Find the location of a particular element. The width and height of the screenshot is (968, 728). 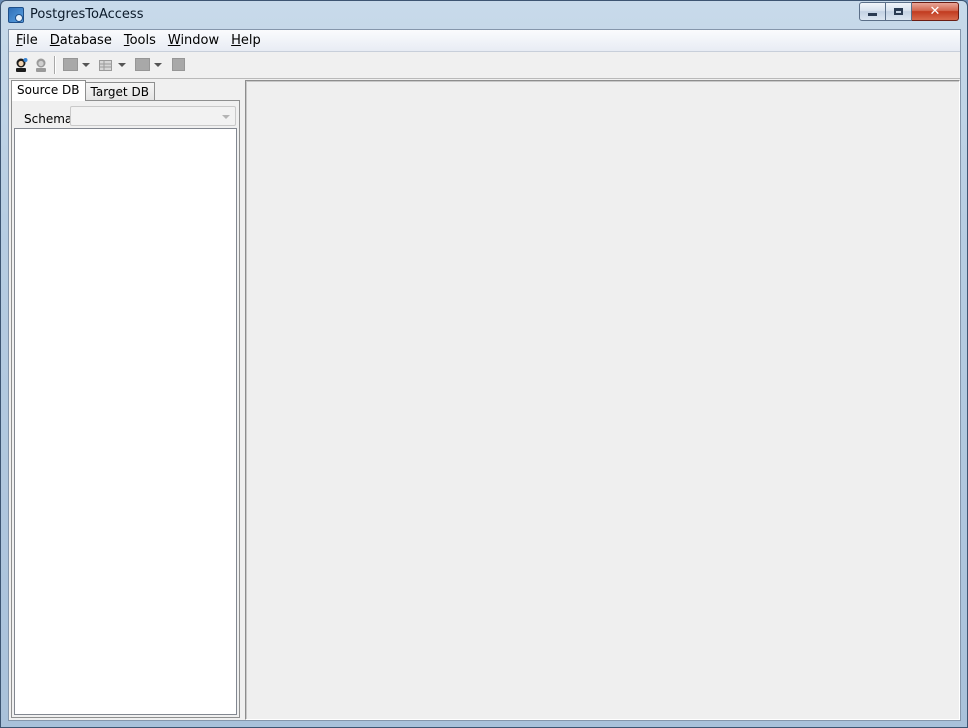

table-icon is located at coordinates (105, 65).